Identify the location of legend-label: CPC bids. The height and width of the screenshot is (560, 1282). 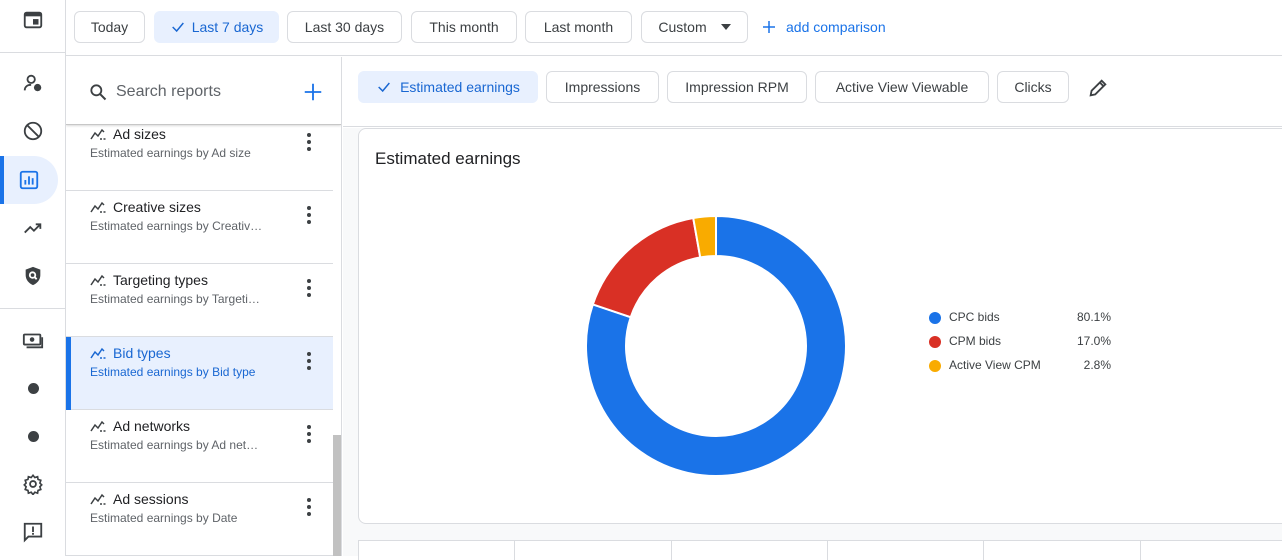
(974, 317).